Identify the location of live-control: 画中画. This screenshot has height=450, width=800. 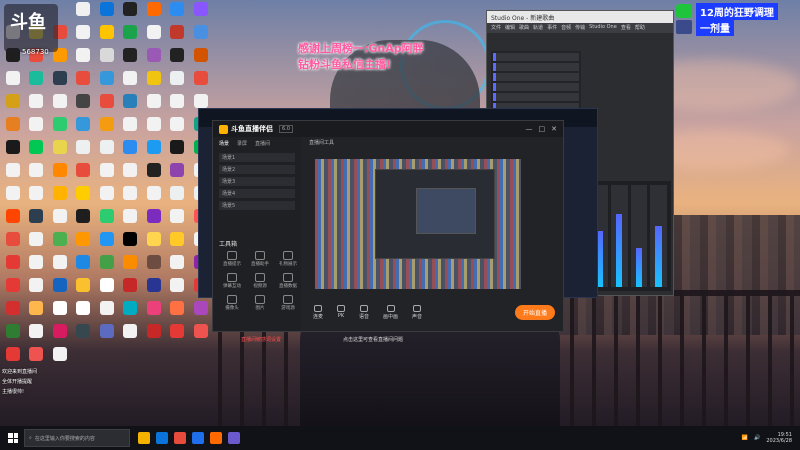
(390, 312).